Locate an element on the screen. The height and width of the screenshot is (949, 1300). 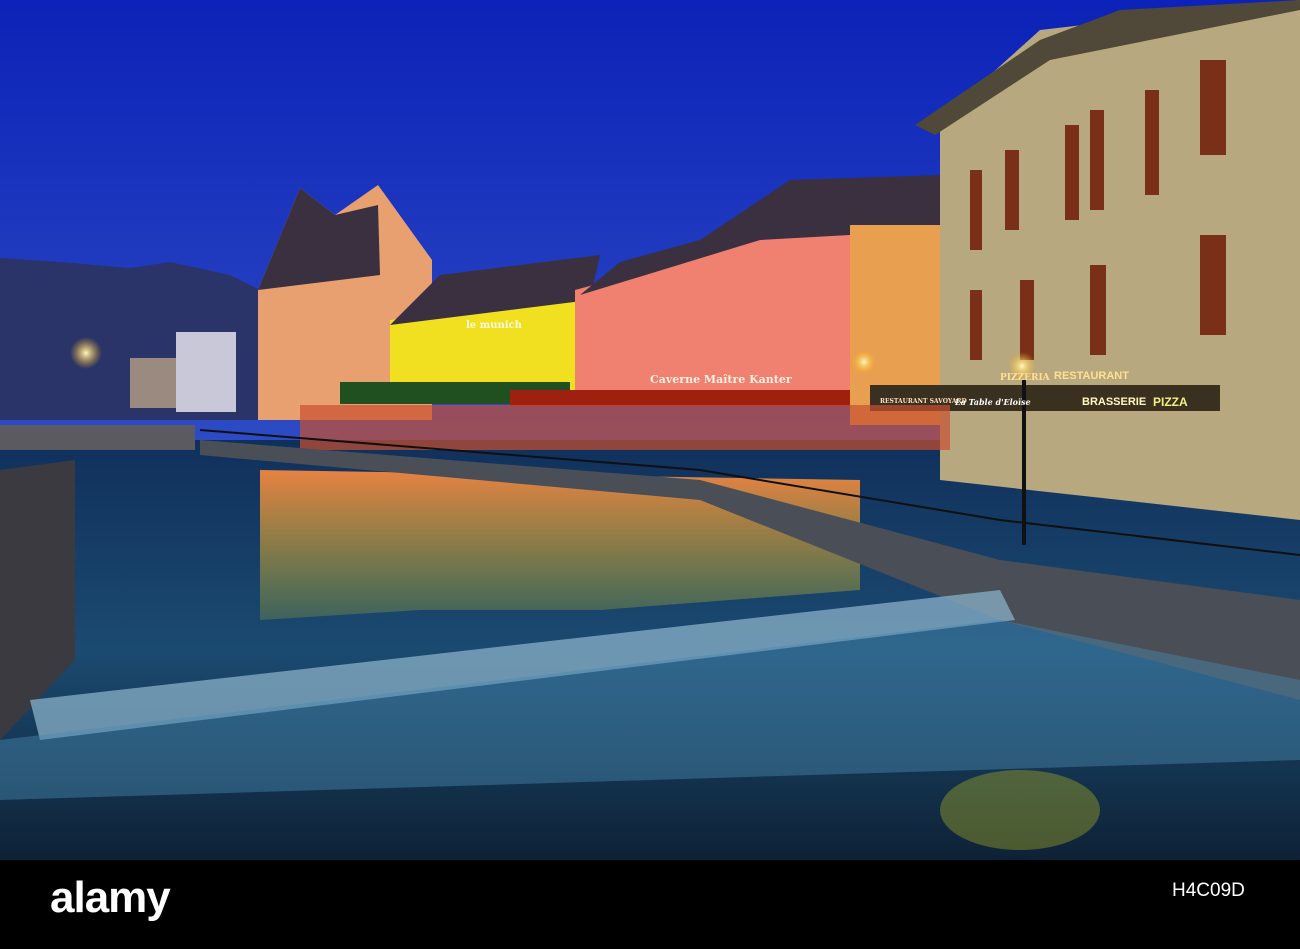
alamy-logo: alamy is located at coordinates (110, 897).